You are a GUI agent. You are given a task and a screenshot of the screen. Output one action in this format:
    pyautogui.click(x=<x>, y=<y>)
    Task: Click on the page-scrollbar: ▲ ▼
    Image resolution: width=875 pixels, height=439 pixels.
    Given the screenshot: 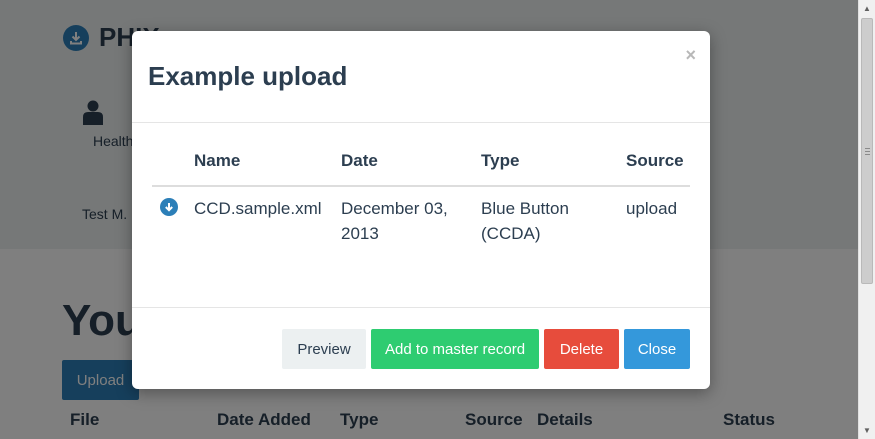 What is the action you would take?
    pyautogui.click(x=866, y=219)
    